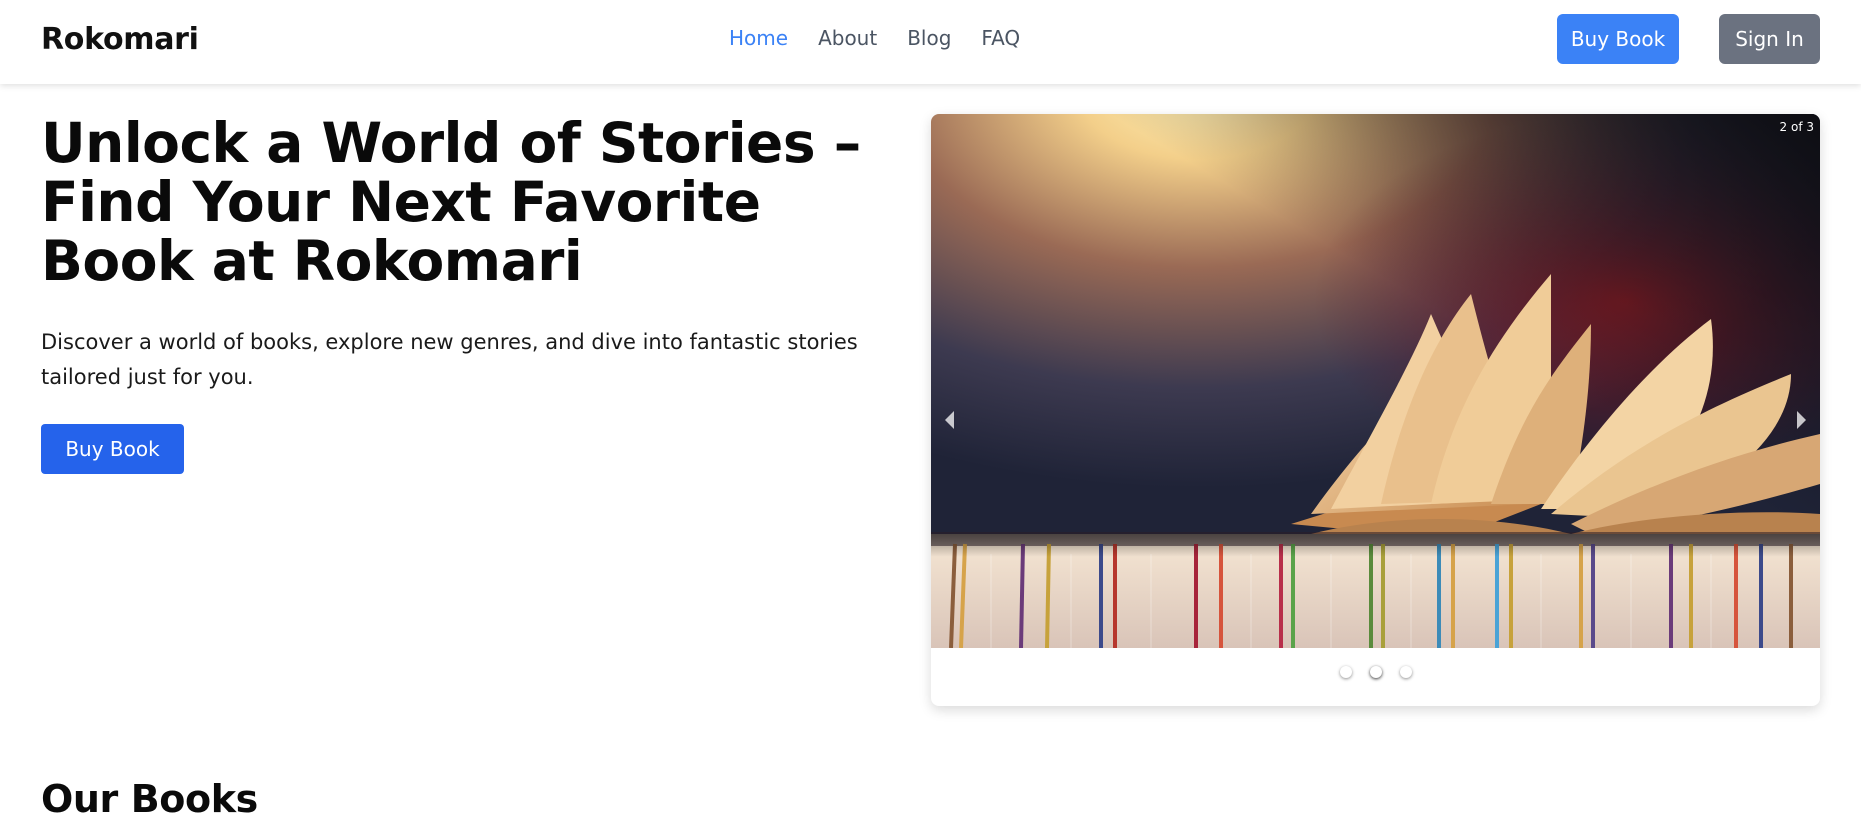 The height and width of the screenshot is (832, 1861). Describe the element at coordinates (1796, 127) in the screenshot. I see `slide-counter: 2 of 3` at that location.